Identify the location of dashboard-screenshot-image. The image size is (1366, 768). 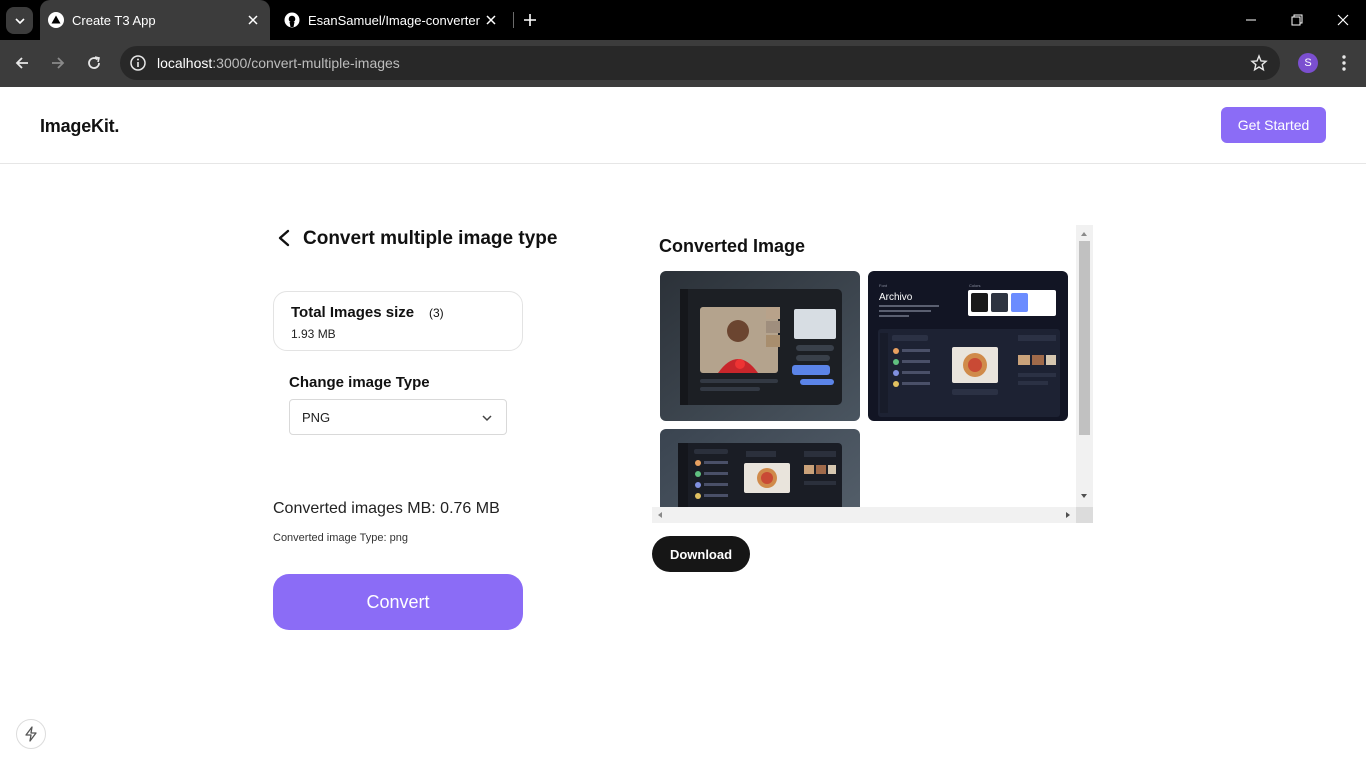
(760, 468).